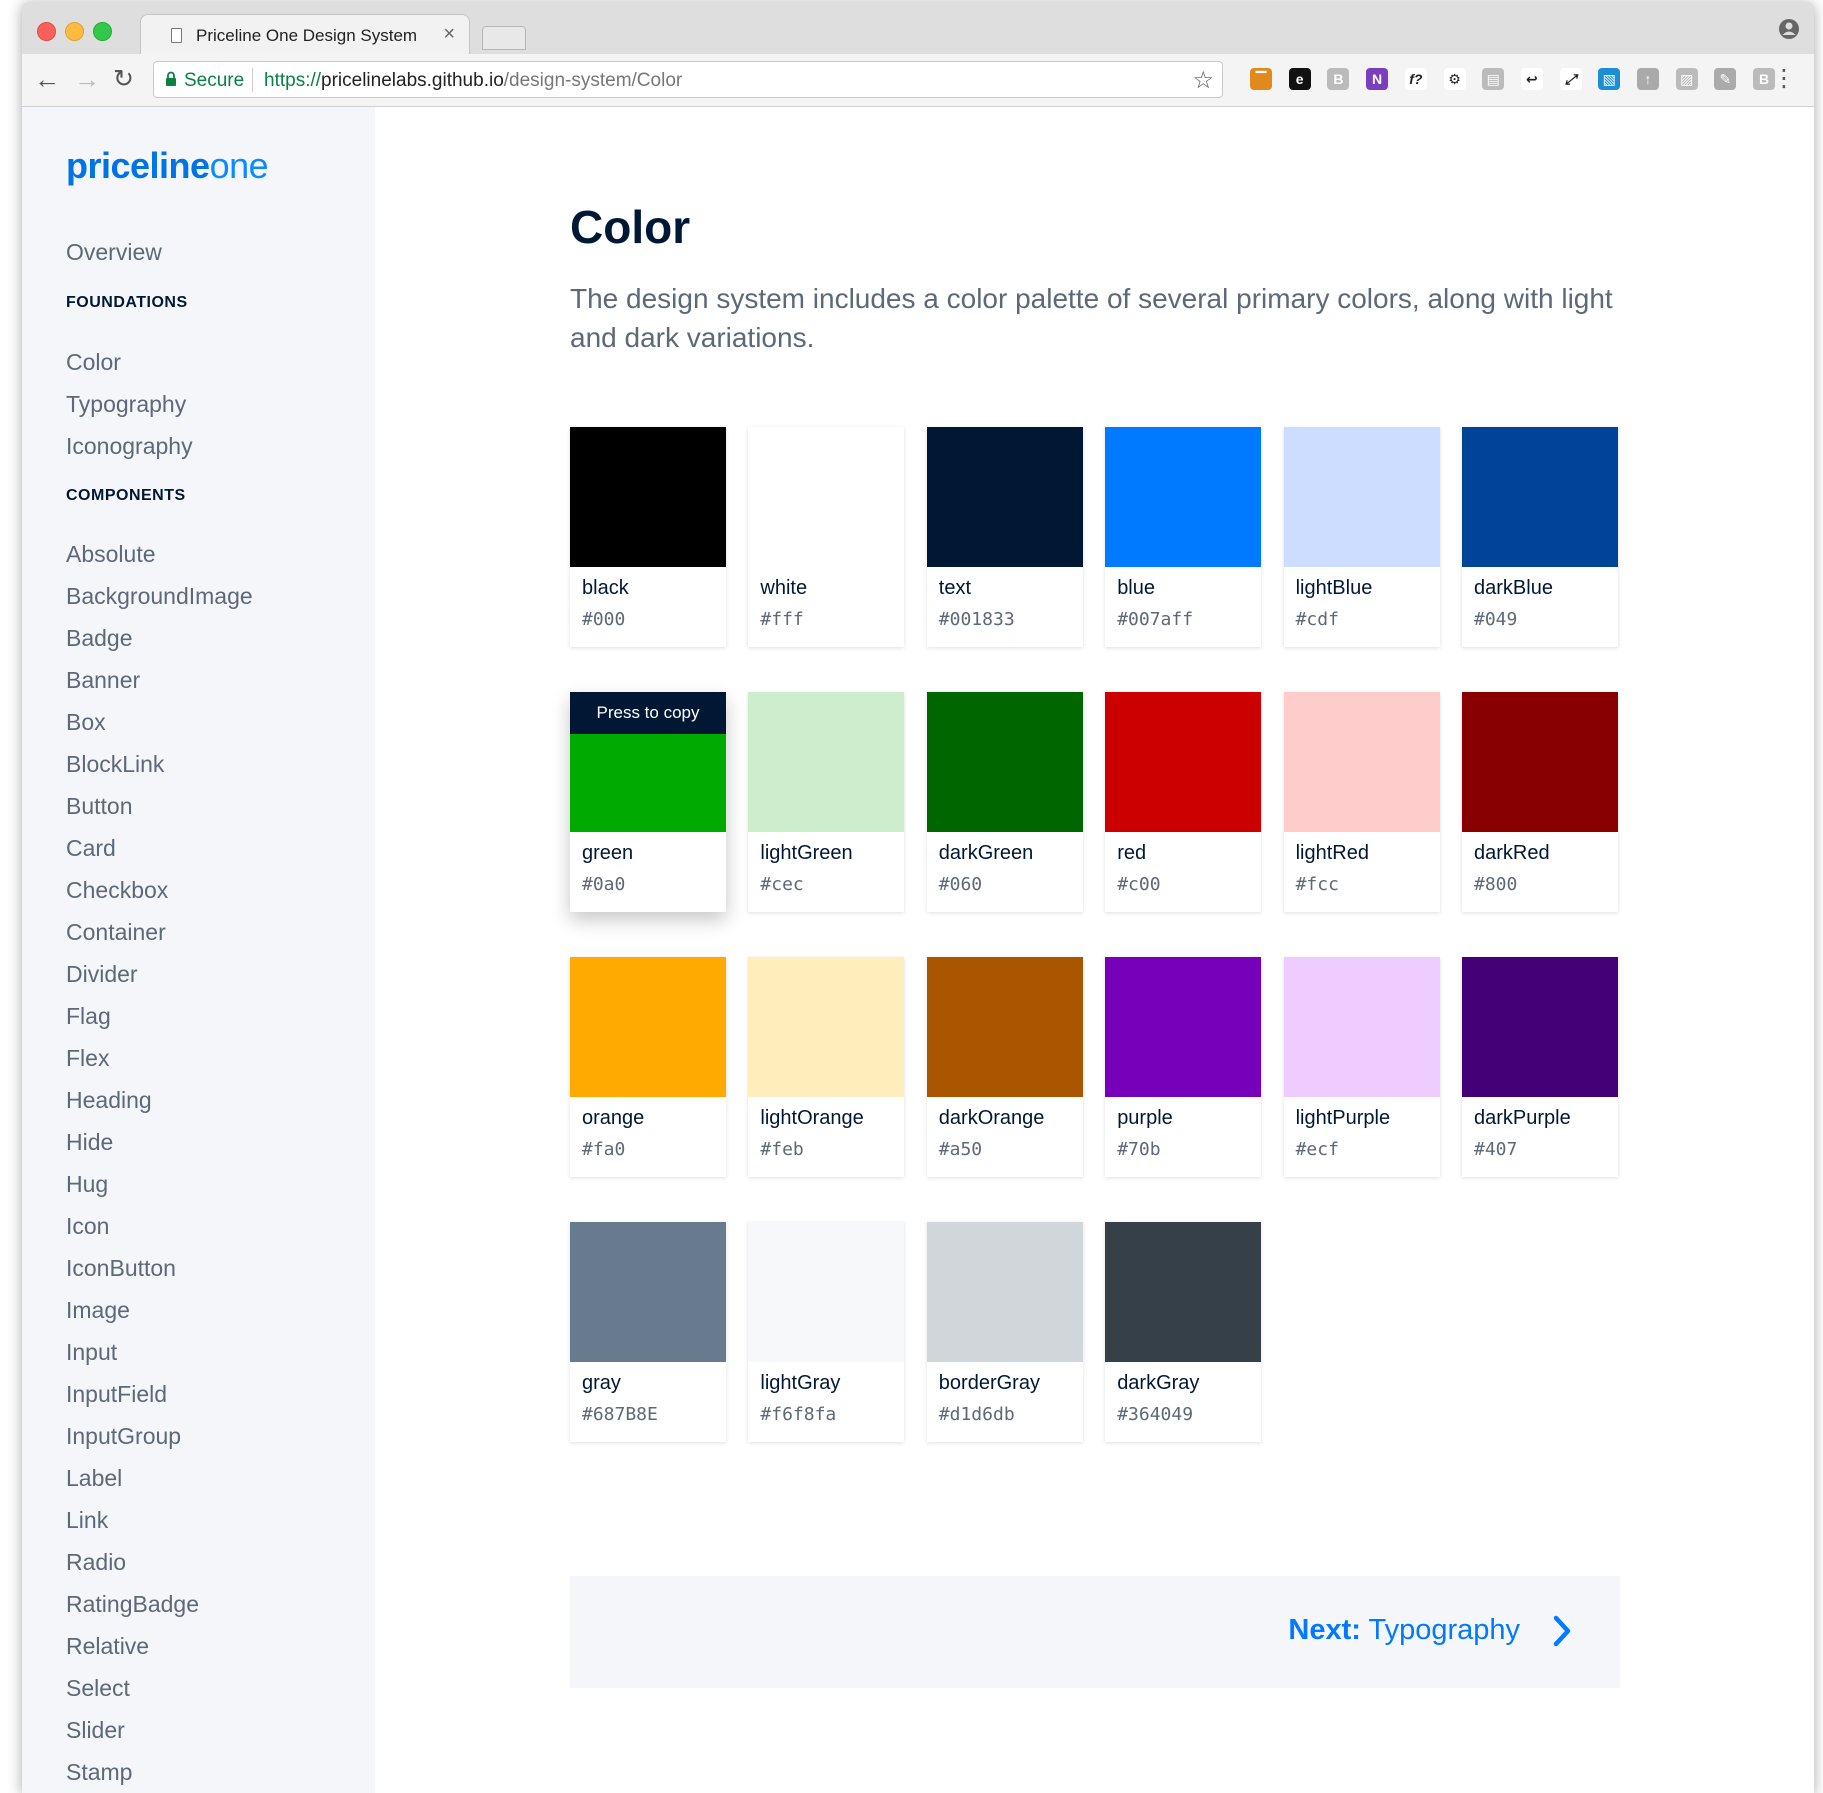 This screenshot has height=1793, width=1823. What do you see at coordinates (87, 1226) in the screenshot?
I see `sidebar-item-icon: Icon` at bounding box center [87, 1226].